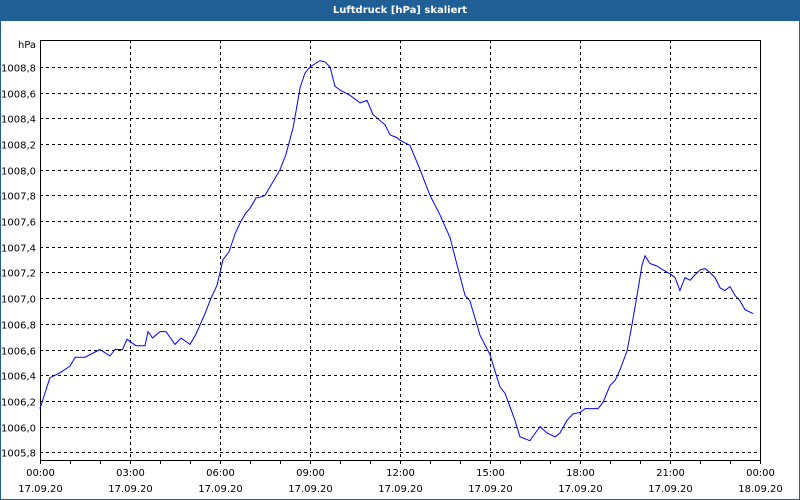 The height and width of the screenshot is (500, 800). I want to click on y-axis-unit: hPa, so click(27, 45).